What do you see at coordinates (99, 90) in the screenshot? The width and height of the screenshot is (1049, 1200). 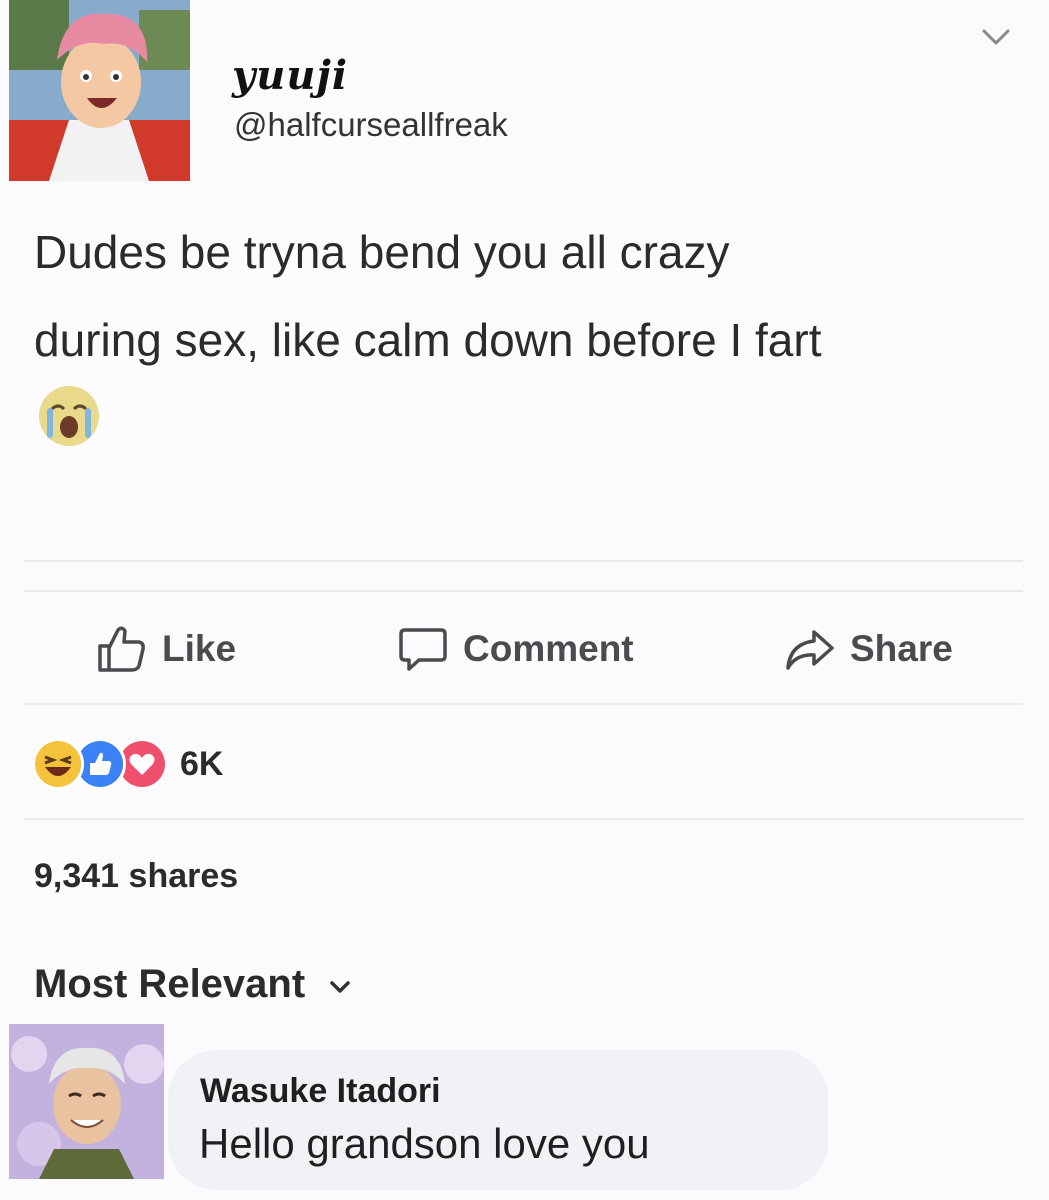 I see `author-avatar` at bounding box center [99, 90].